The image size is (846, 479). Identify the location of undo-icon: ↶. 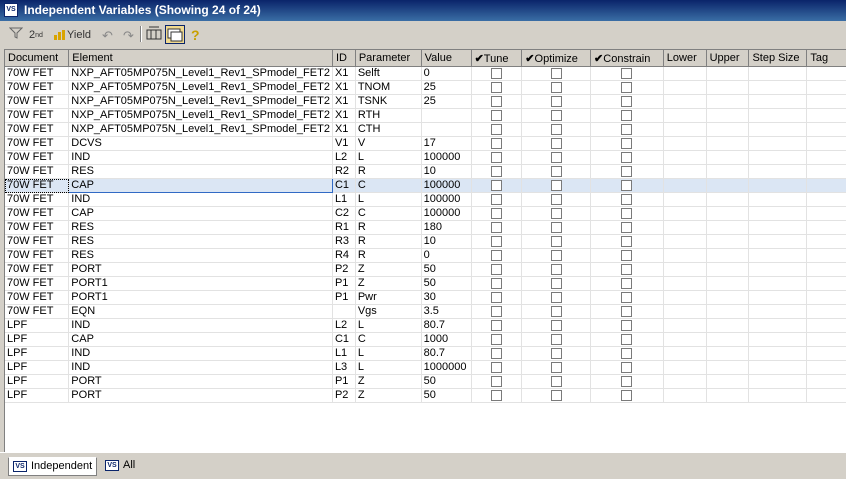
(107, 35).